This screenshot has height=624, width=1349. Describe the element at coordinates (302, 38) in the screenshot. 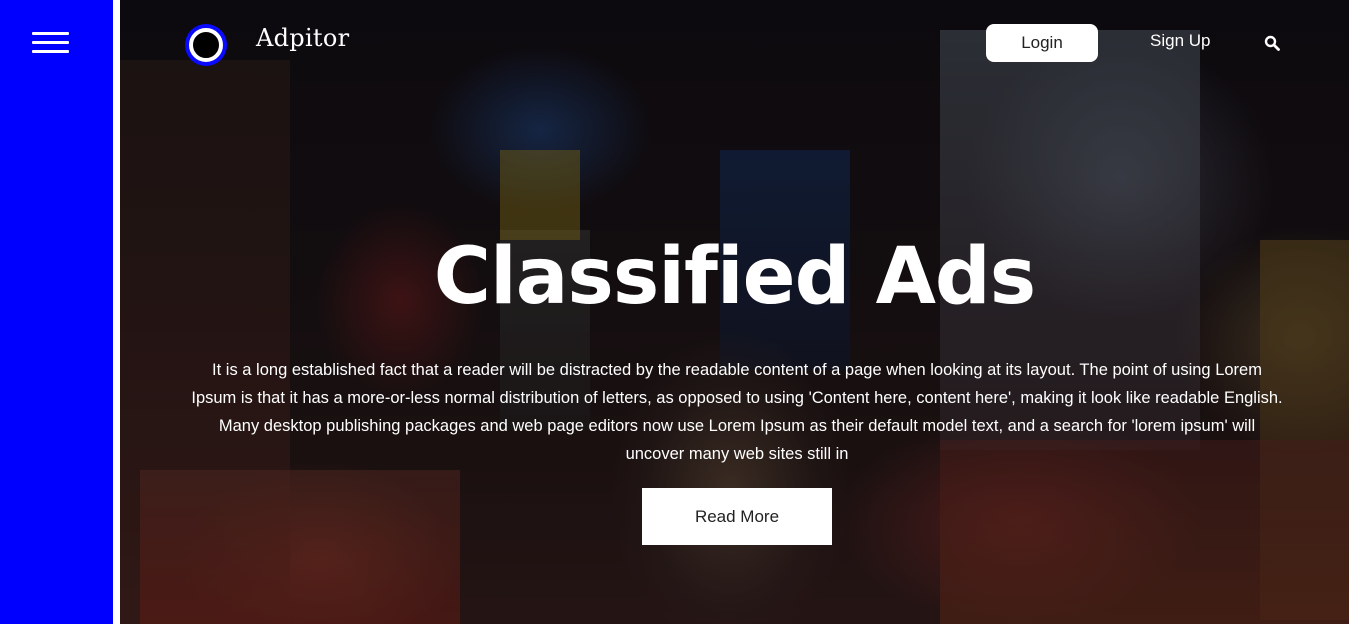

I see `brand-name: Adpitor` at that location.